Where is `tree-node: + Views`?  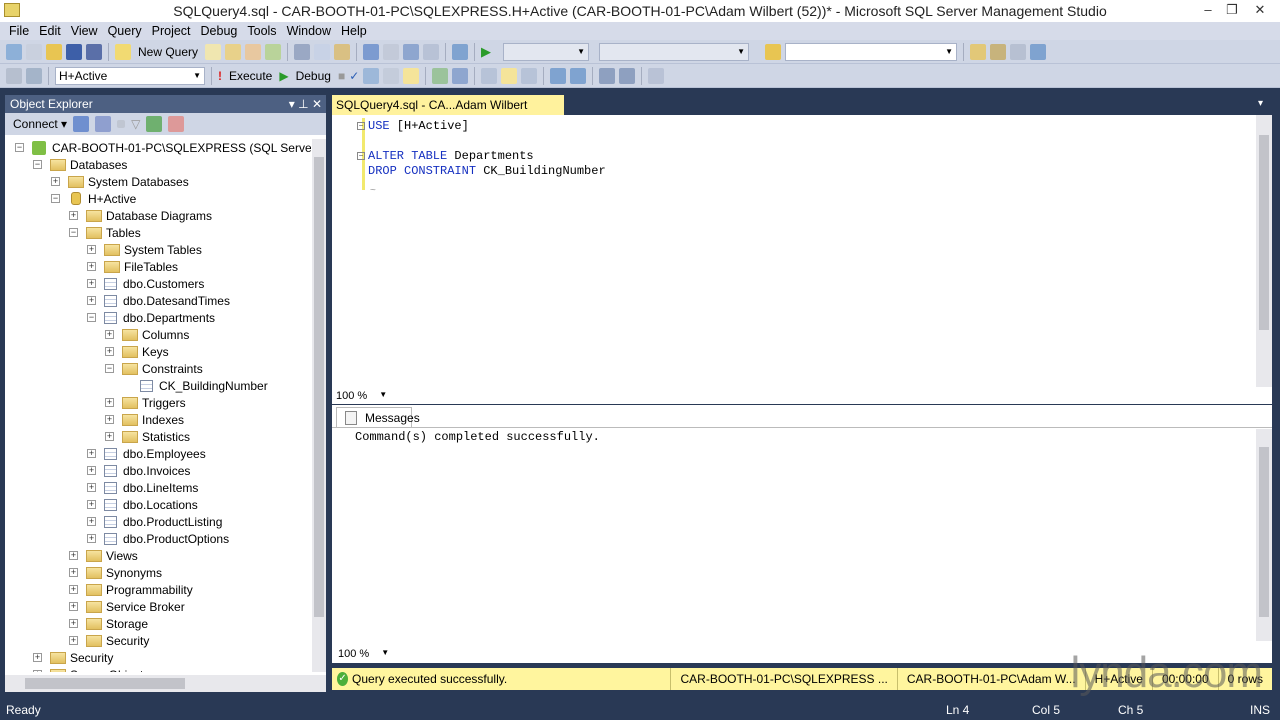 tree-node: + Views is located at coordinates (103, 555).